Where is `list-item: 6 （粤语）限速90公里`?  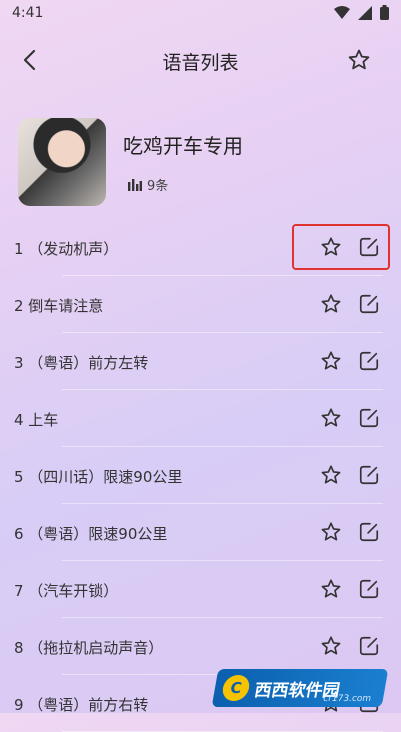
list-item: 6 （粤语）限速90公里 is located at coordinates (200, 533).